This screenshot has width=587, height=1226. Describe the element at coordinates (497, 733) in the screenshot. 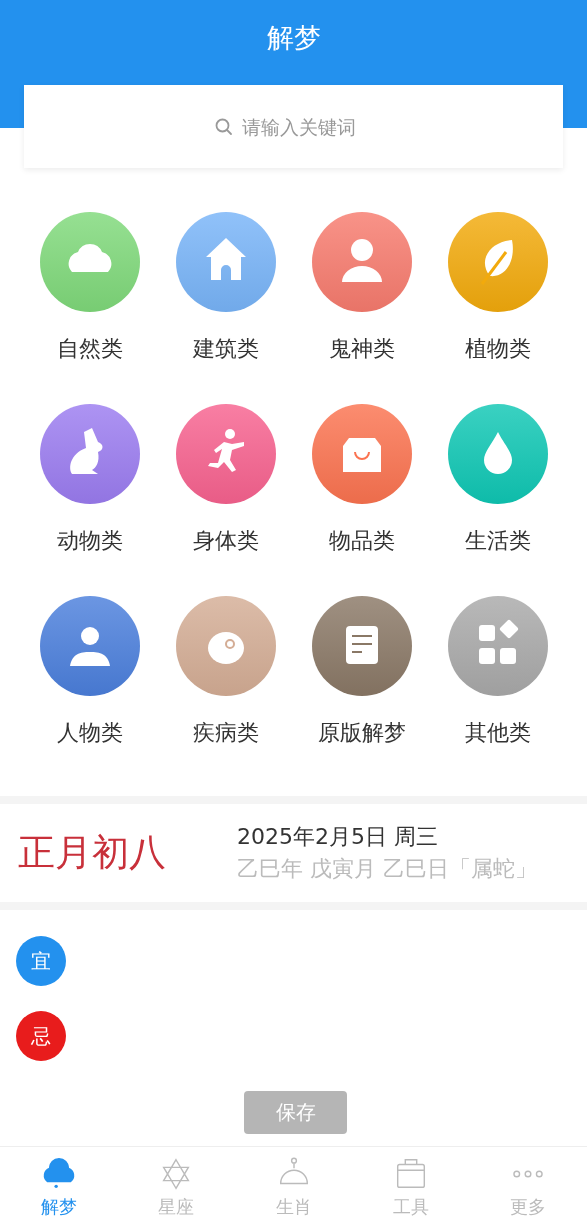

I see `category-label: 其他类` at that location.